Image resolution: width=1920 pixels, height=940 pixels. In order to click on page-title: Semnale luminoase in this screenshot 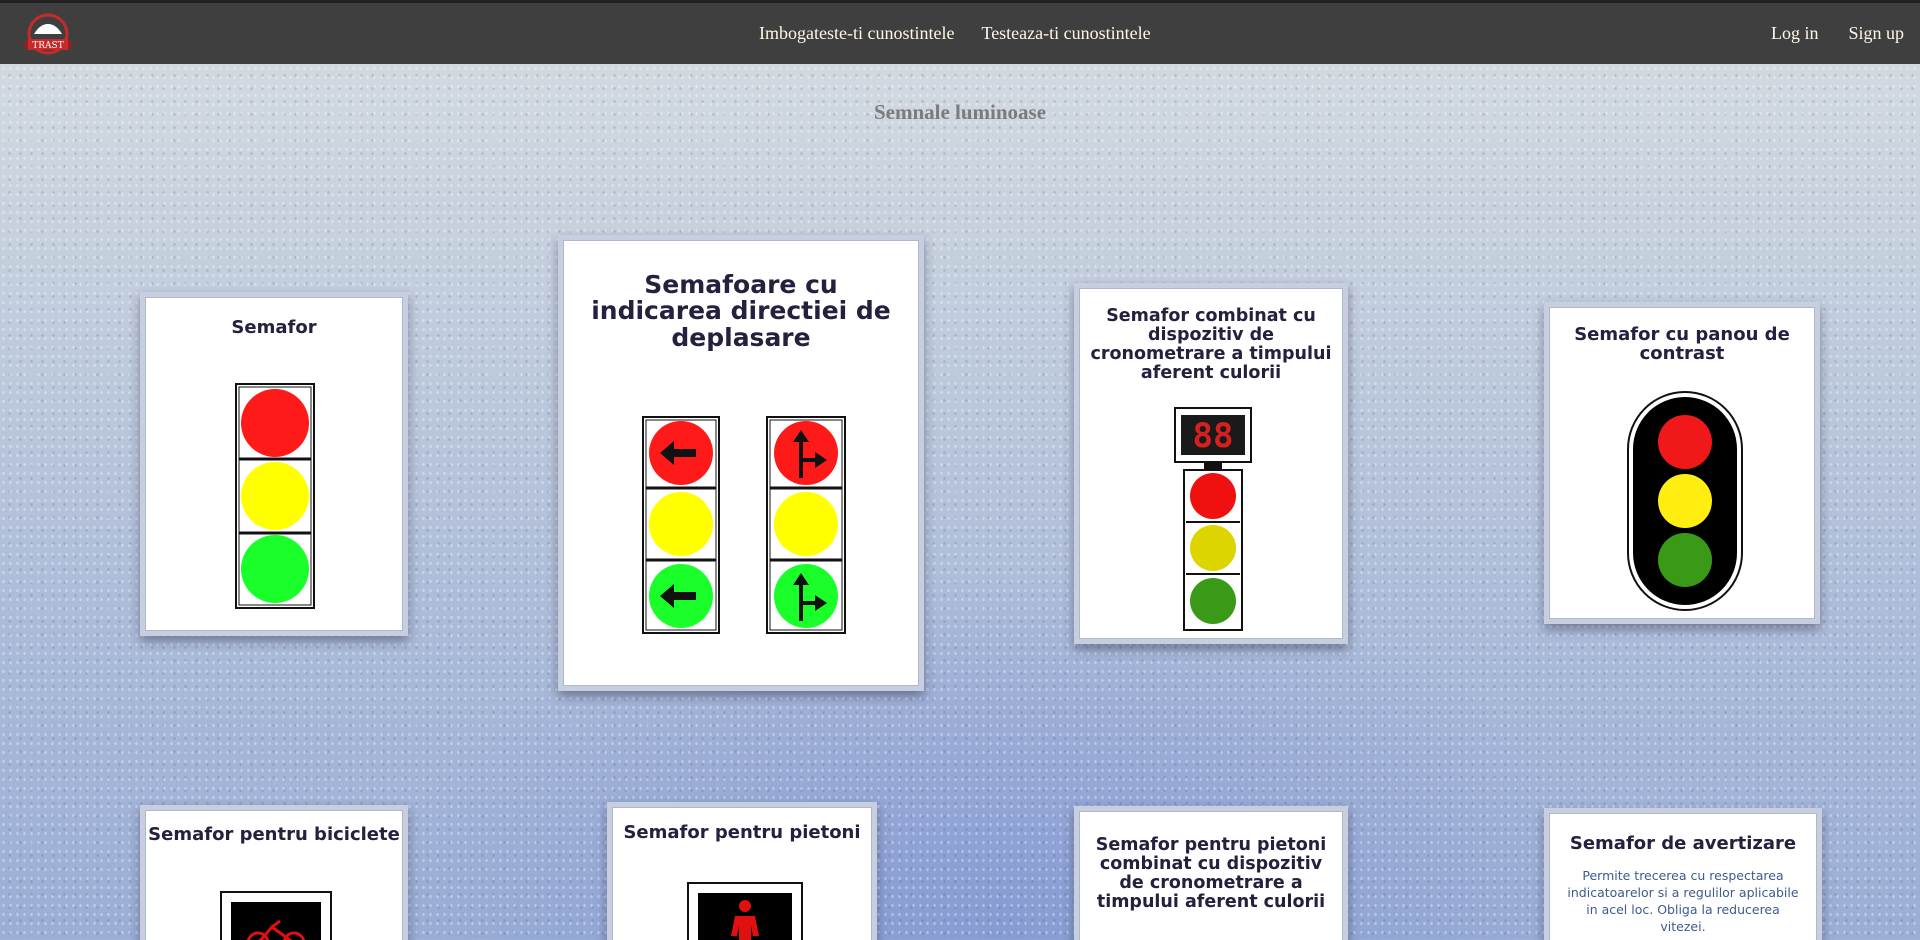, I will do `click(960, 112)`.